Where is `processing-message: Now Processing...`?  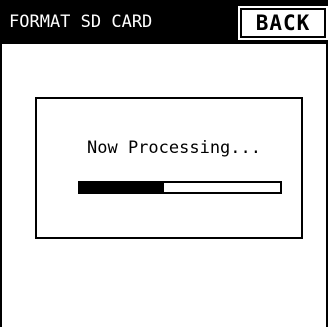
processing-message: Now Processing... is located at coordinates (174, 148).